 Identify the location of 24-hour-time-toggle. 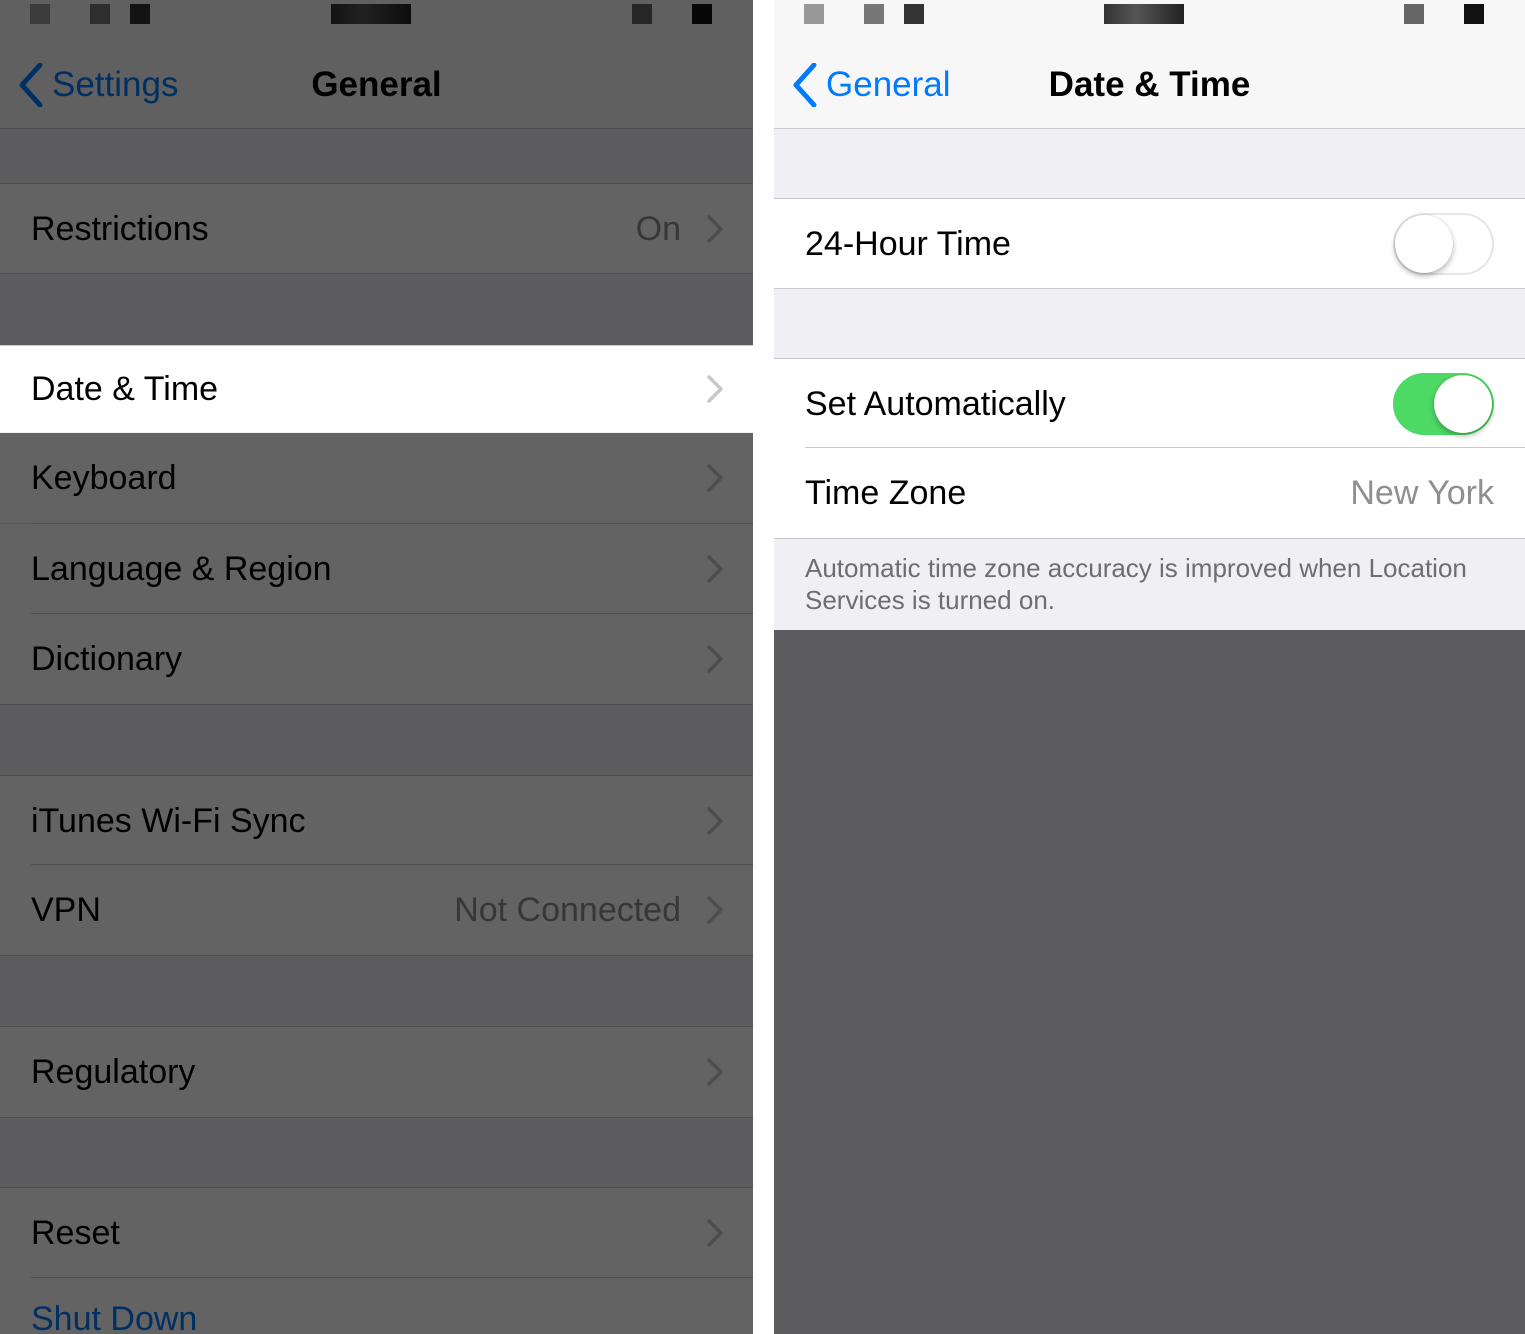
(1443, 244).